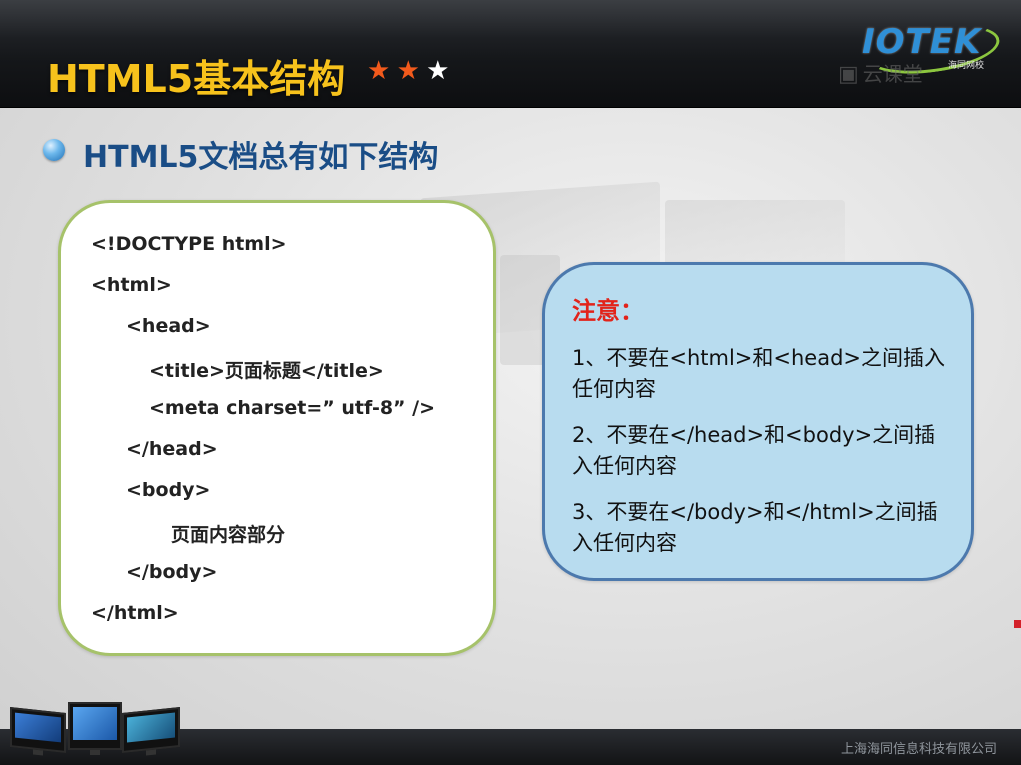 Image resolution: width=1021 pixels, height=765 pixels. I want to click on header-band: HTML5基本结构 ★ ★ ★ IOTEK 海同网校 ▣ 云课堂, so click(510, 54).